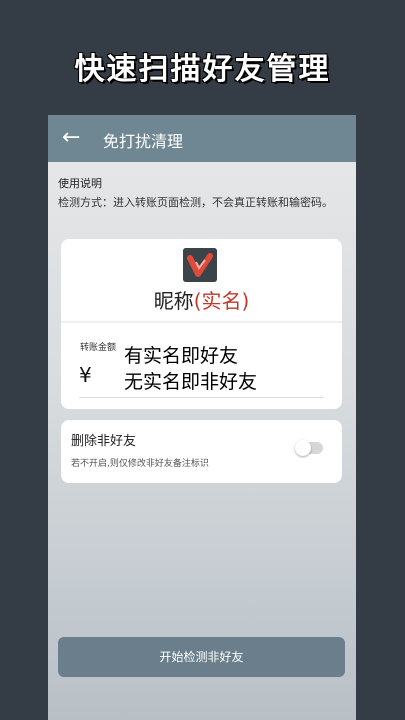  Describe the element at coordinates (173, 301) in the screenshot. I see `nickname-text: 昵称` at that location.